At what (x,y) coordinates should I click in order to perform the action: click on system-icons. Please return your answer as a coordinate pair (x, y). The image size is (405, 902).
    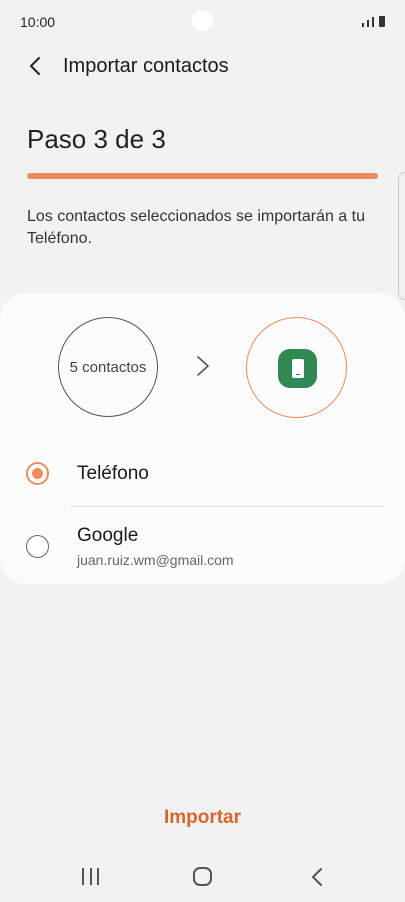
    Looking at the image, I should click on (373, 21).